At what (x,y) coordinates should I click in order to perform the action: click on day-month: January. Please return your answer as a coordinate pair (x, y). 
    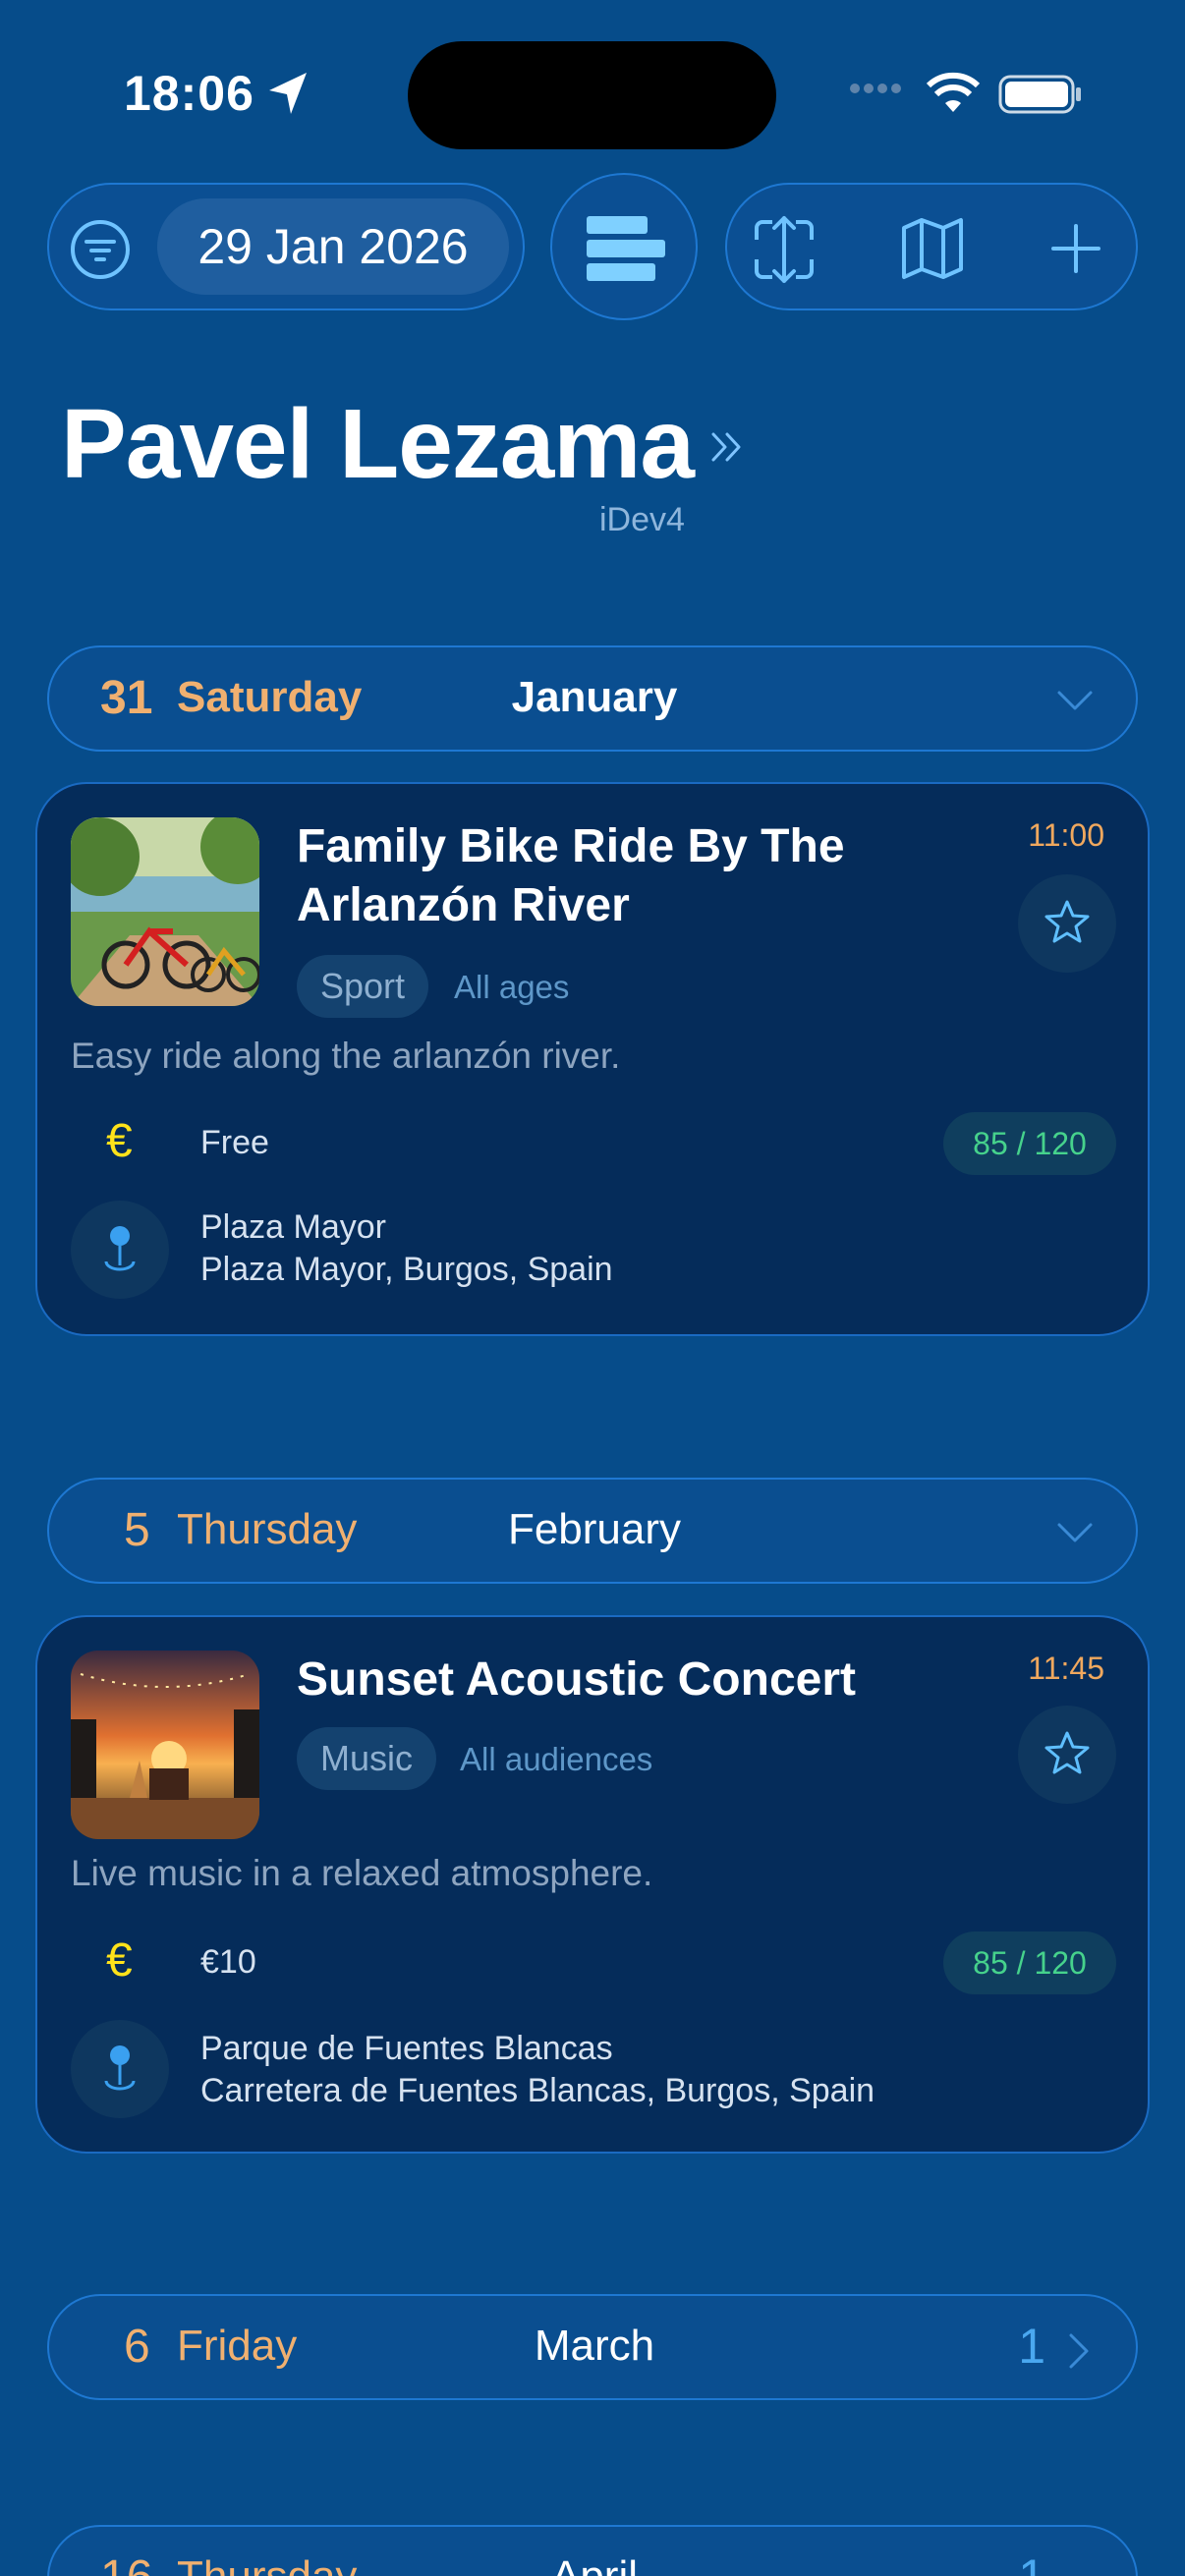
    Looking at the image, I should click on (594, 697).